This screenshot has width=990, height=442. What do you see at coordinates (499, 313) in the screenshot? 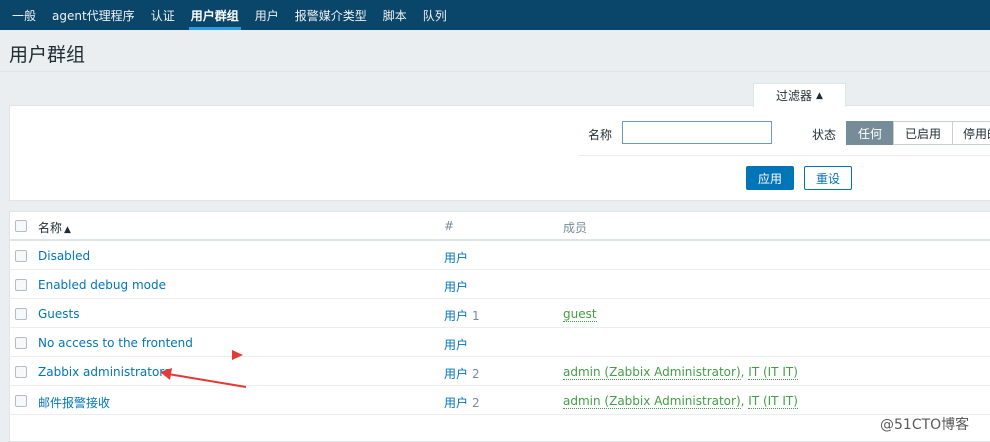
I see `table-row: Guests 用户 1 guest` at bounding box center [499, 313].